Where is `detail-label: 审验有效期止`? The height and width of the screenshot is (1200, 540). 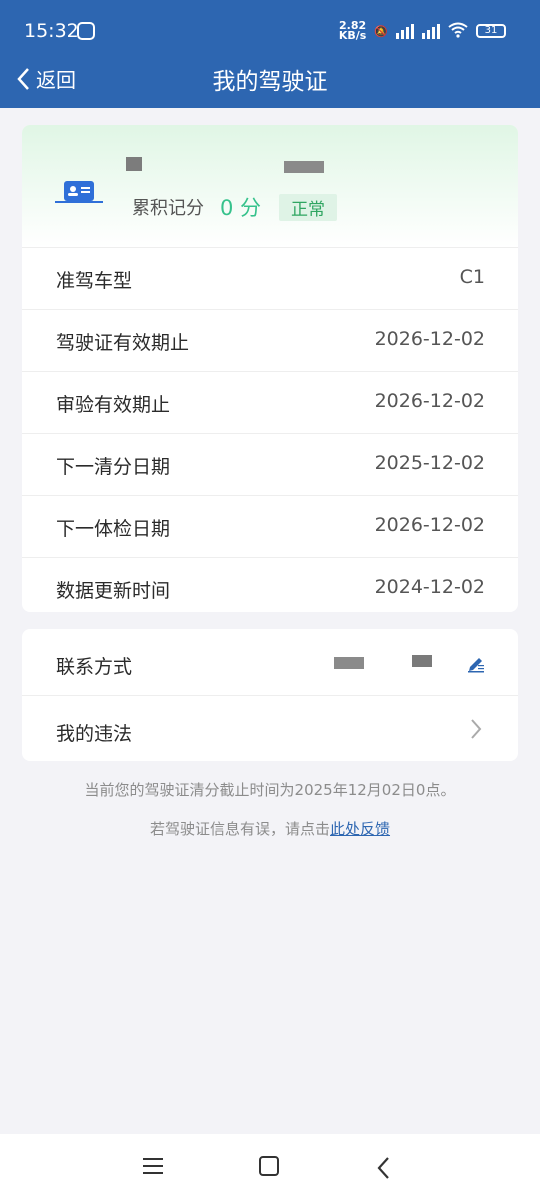 detail-label: 审验有效期止 is located at coordinates (113, 405).